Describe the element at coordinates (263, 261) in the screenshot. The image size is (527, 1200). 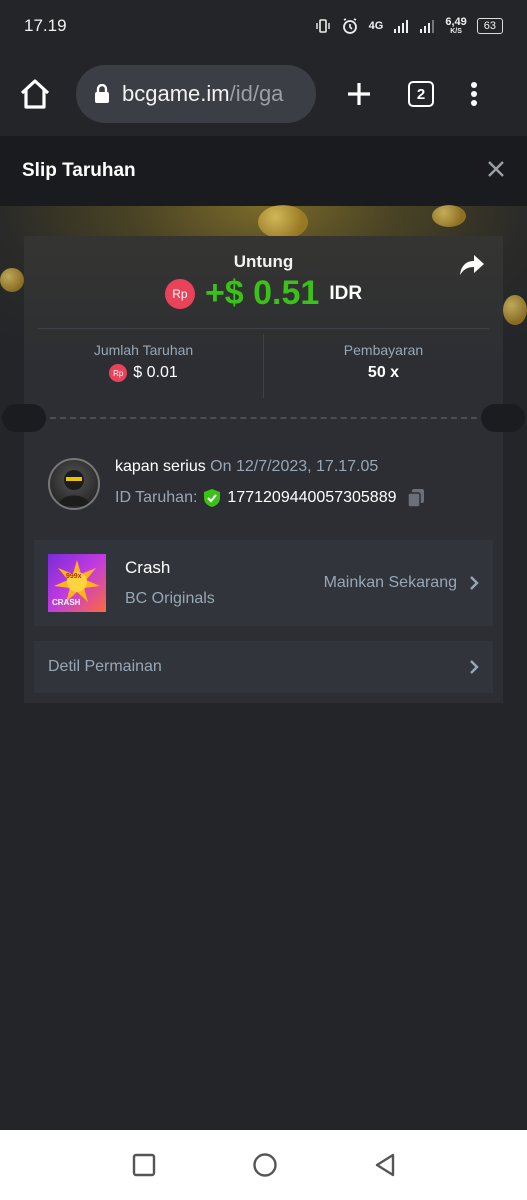
I see `profit-label: Untung` at that location.